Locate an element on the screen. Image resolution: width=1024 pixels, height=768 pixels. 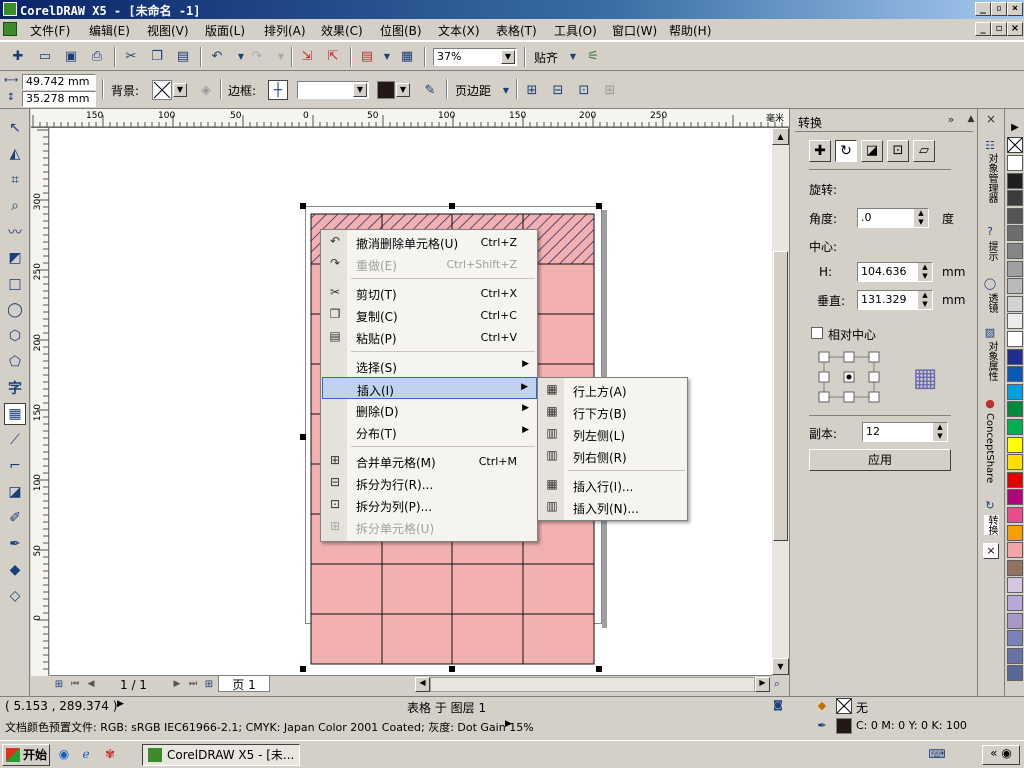
menu-item-select: 选择(S) ▶ is located at coordinates (429, 366).